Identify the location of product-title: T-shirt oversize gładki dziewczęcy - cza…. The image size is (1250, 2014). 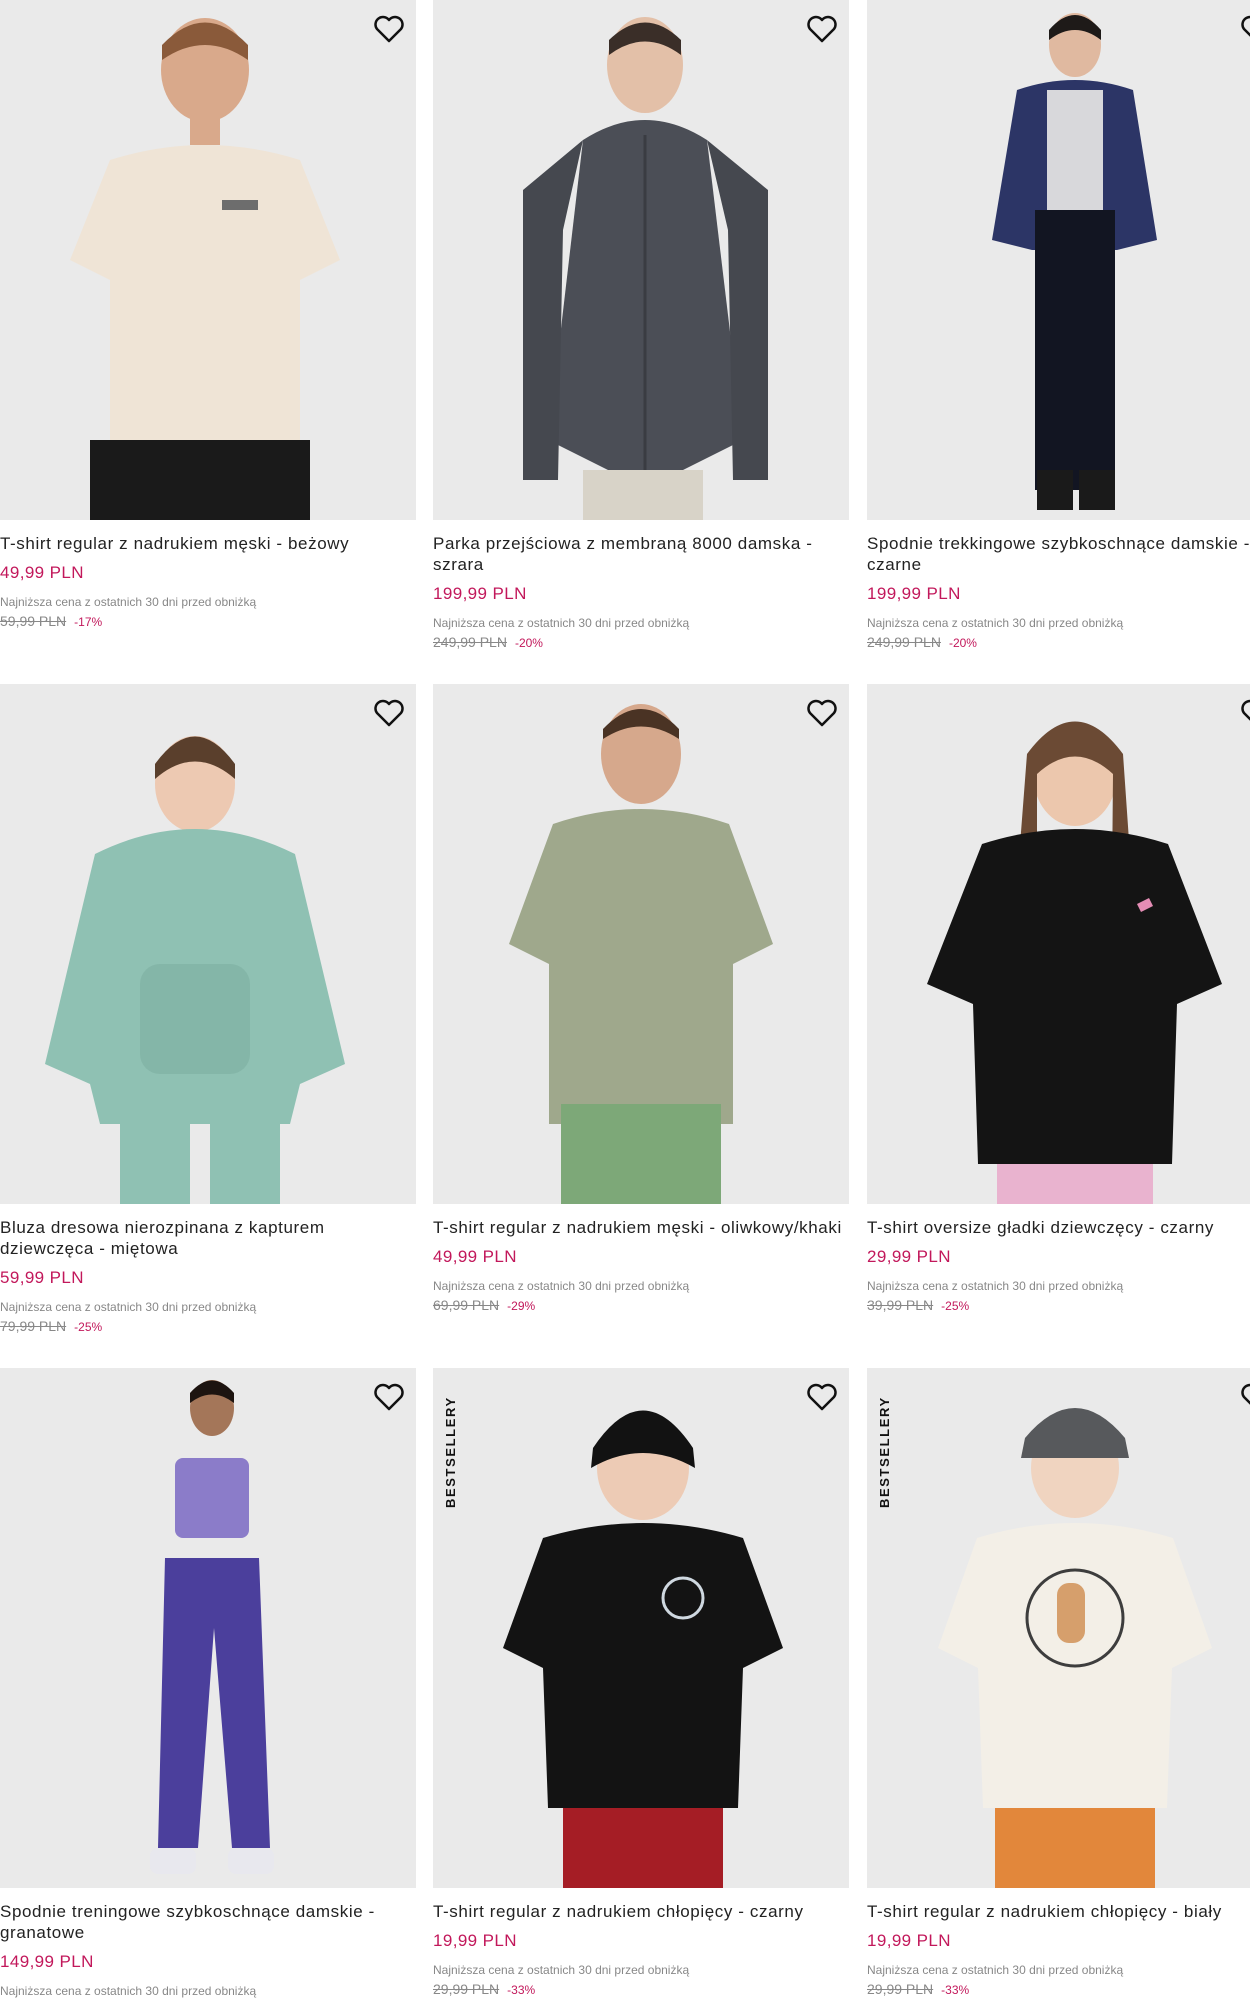
(1058, 1227).